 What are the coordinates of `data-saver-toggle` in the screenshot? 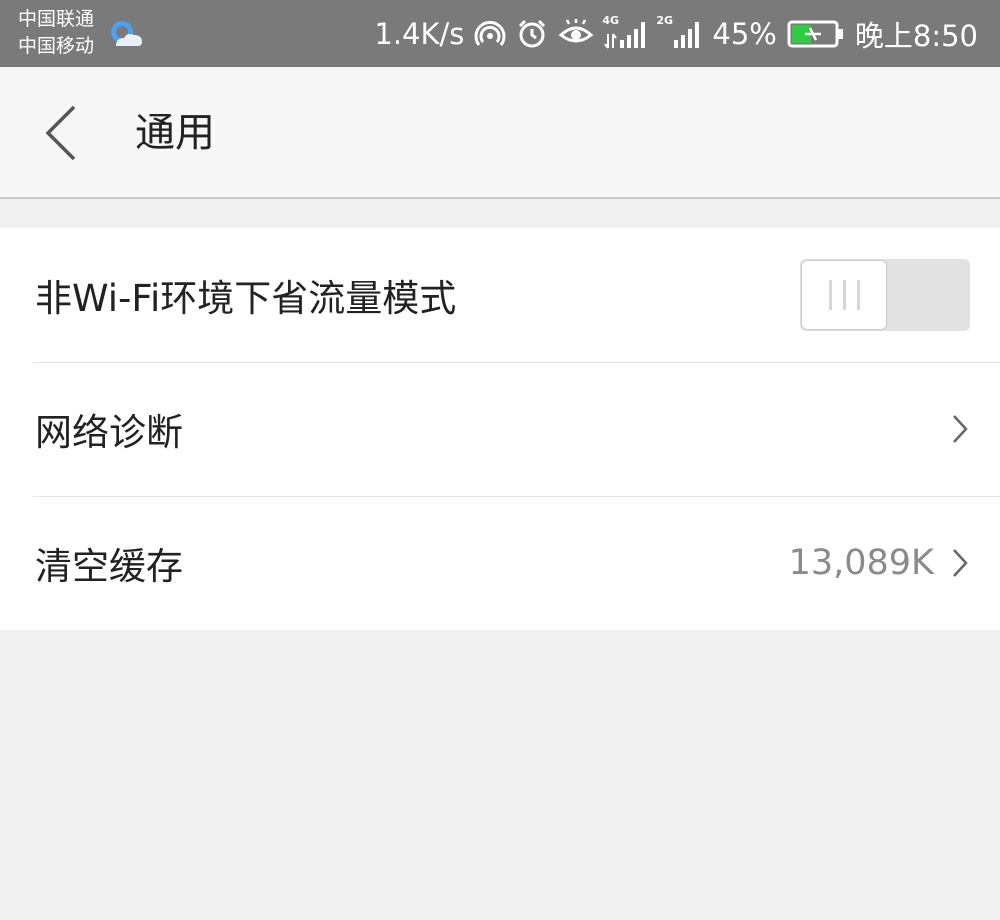 It's located at (885, 295).